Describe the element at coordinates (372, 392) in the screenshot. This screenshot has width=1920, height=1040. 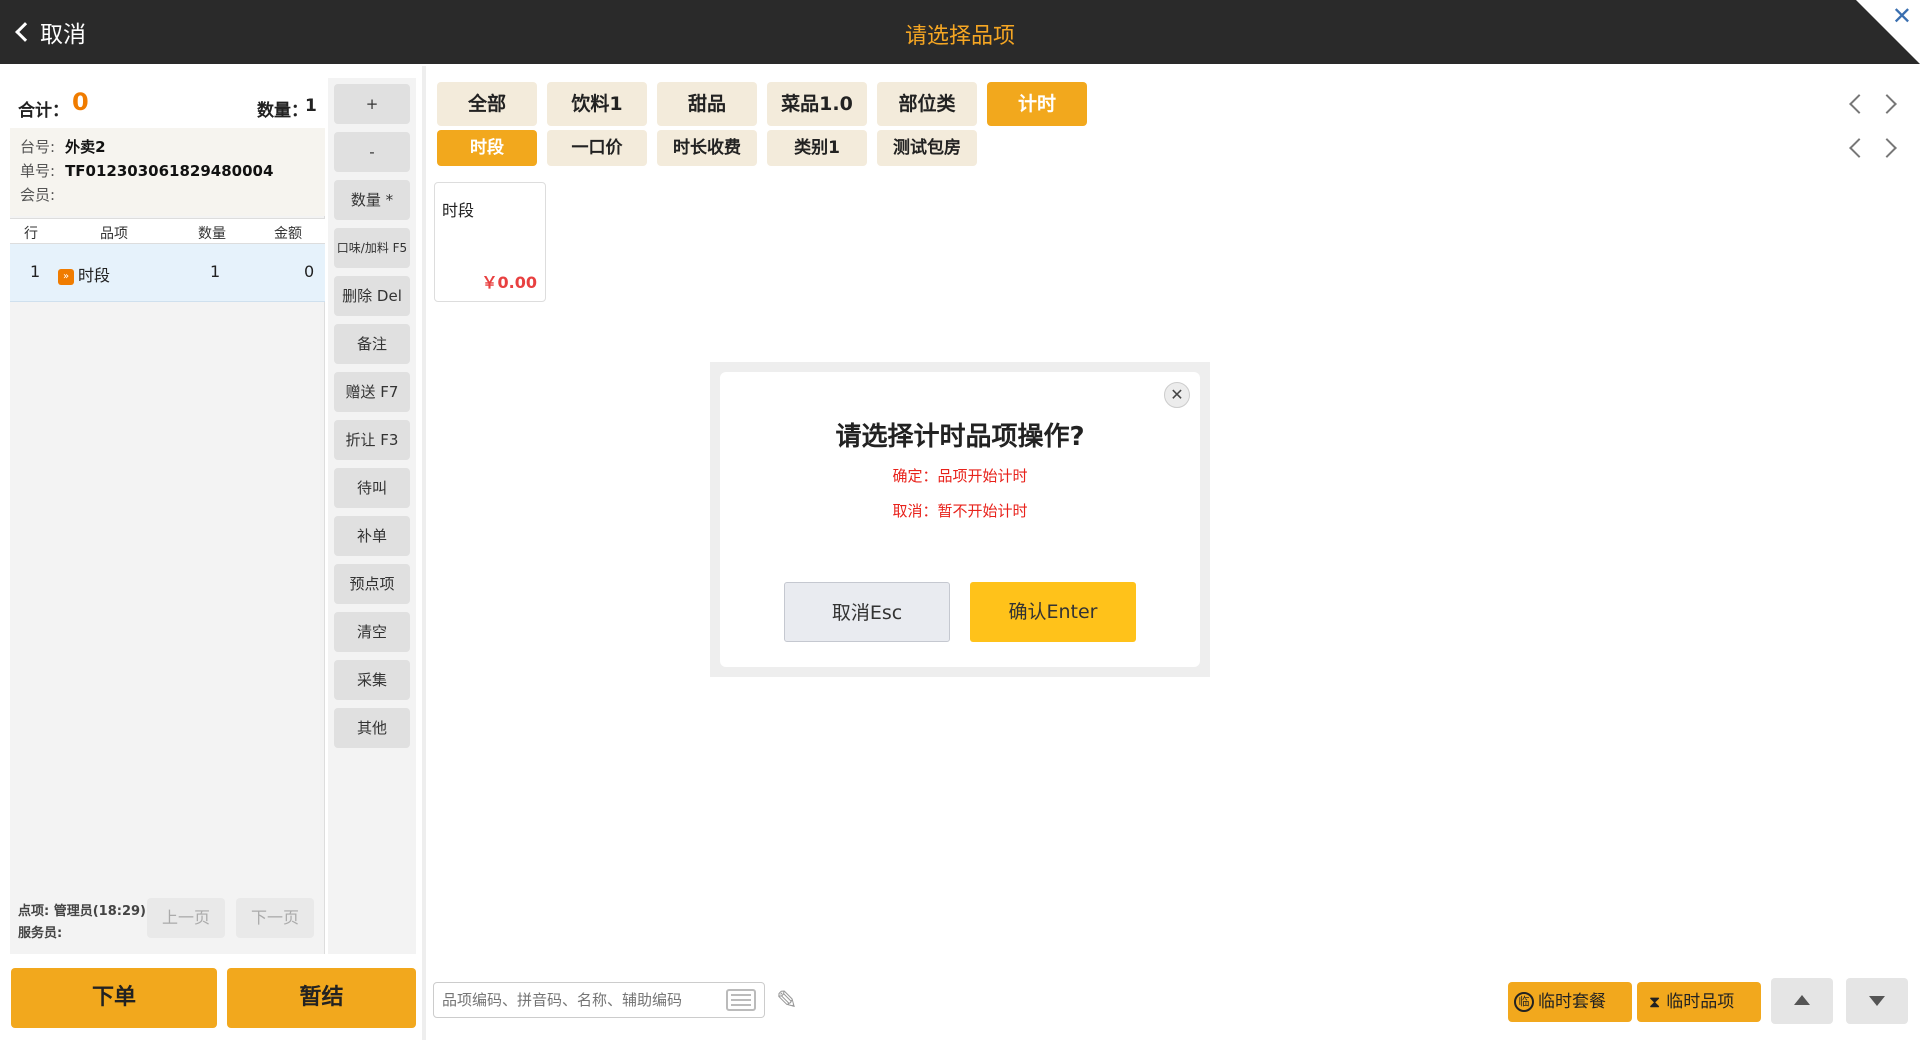
I see `gift-button: 赠送 F7` at that location.